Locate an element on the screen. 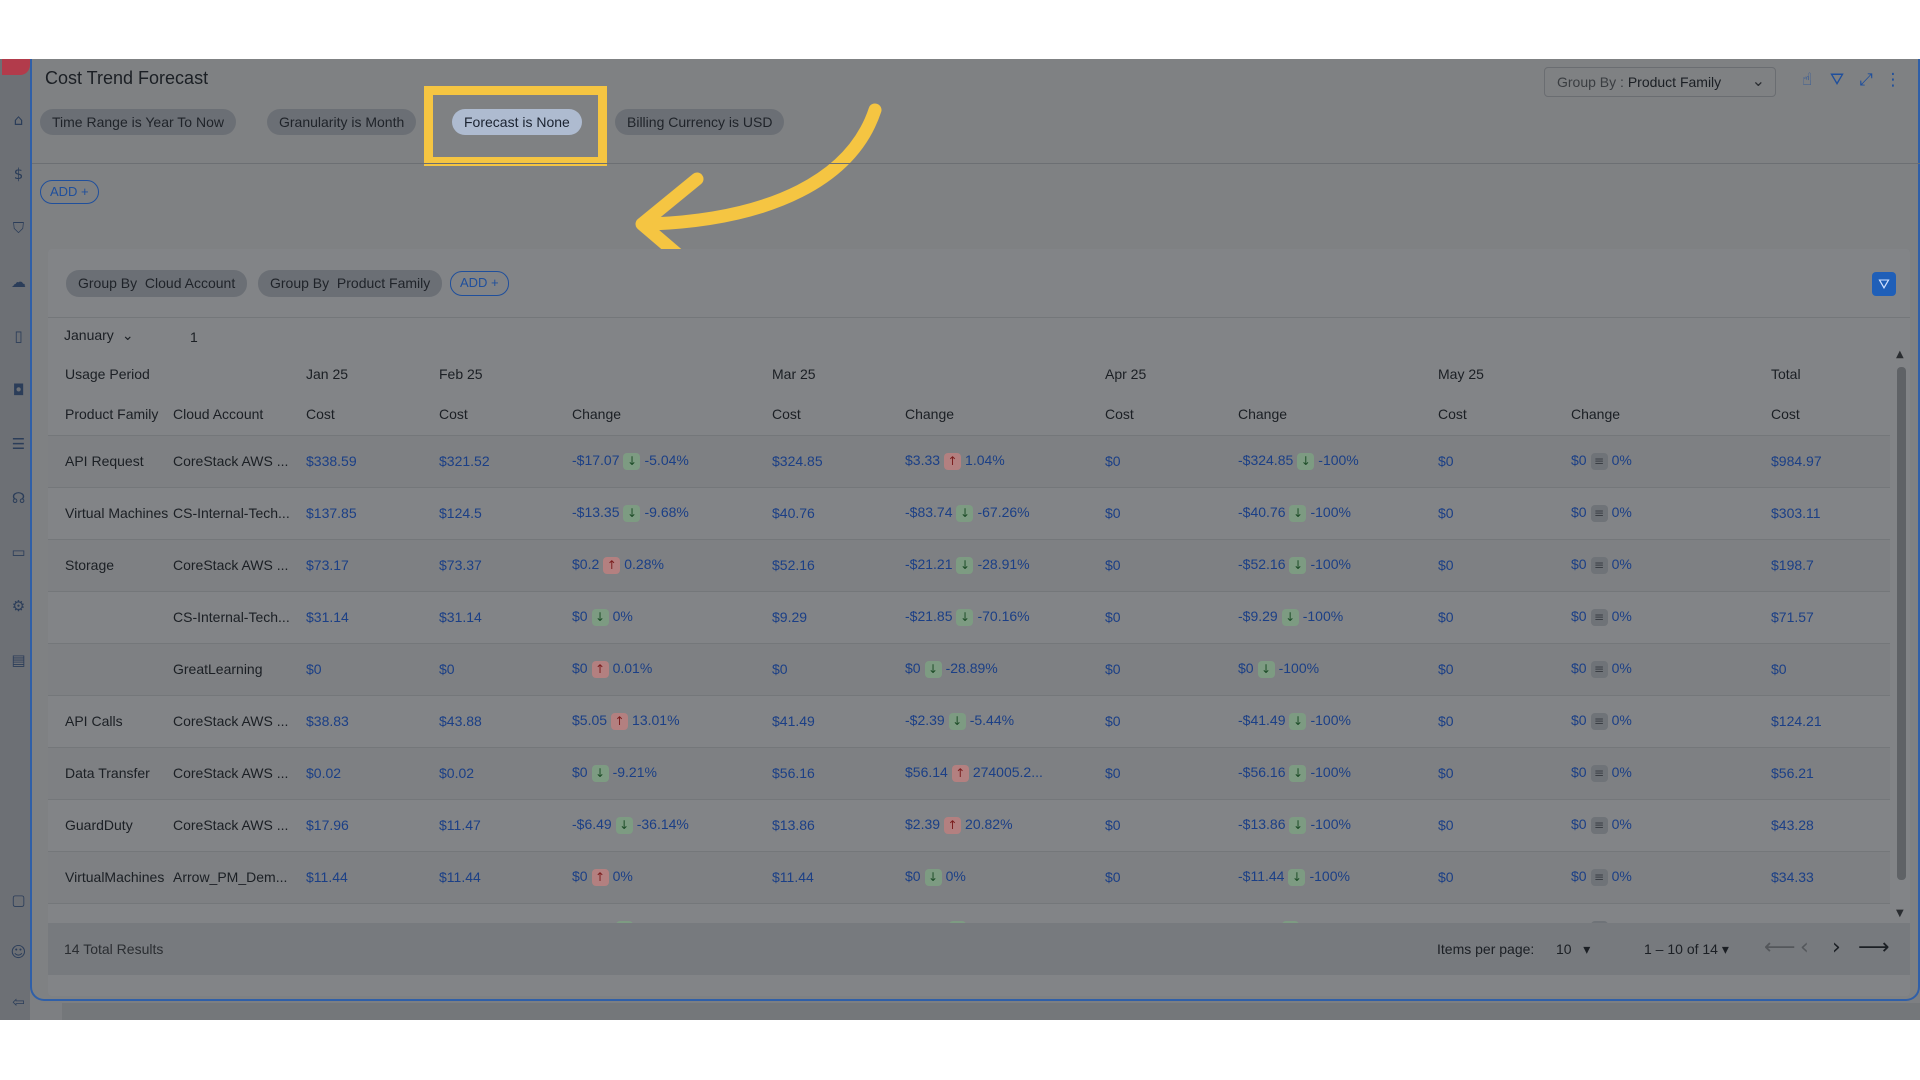 The image size is (1920, 1080). items-per-page-select: 10 ▾ is located at coordinates (1573, 949).